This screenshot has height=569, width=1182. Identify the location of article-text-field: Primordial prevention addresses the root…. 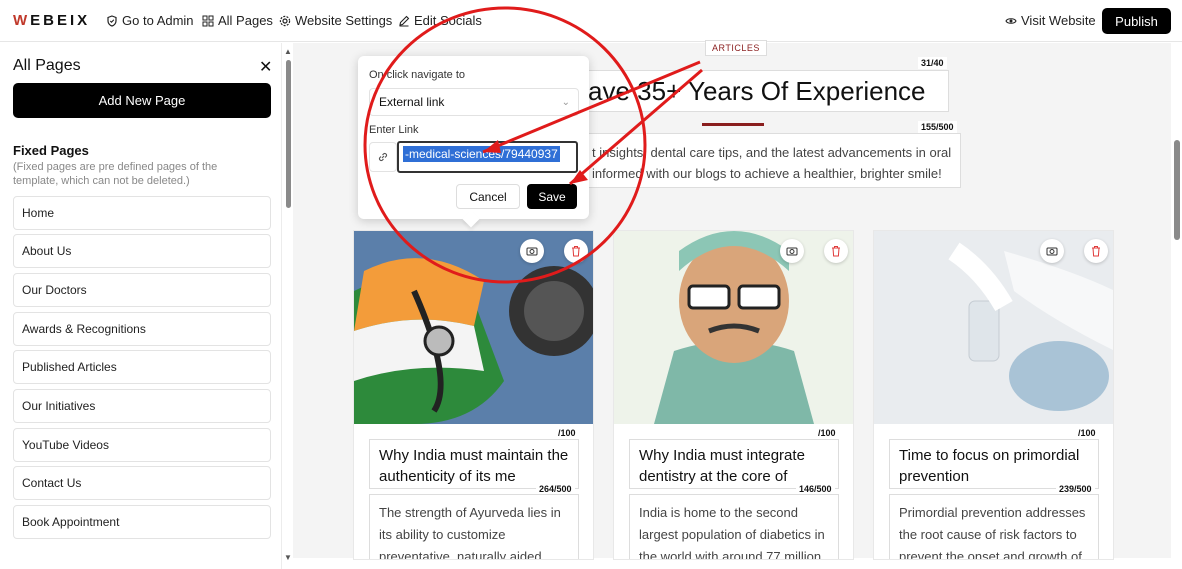
(994, 526).